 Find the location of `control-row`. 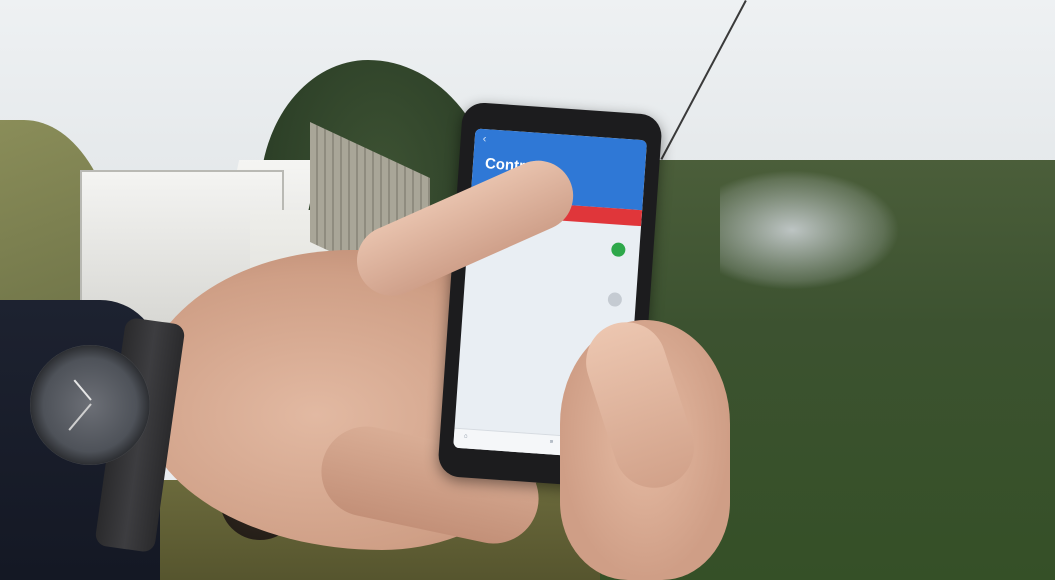

control-row is located at coordinates (549, 295).